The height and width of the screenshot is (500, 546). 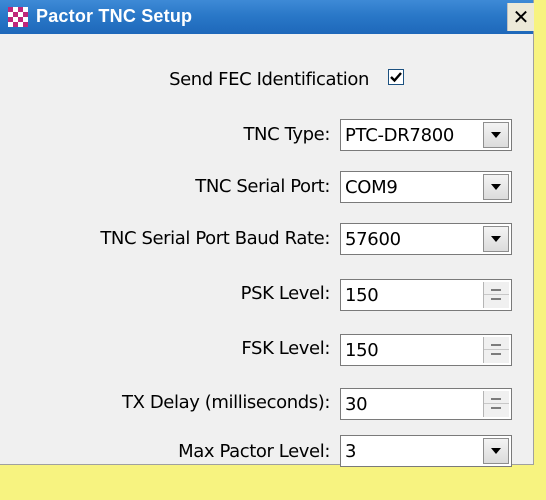 I want to click on tx-delay-spin-buttons, so click(x=496, y=404).